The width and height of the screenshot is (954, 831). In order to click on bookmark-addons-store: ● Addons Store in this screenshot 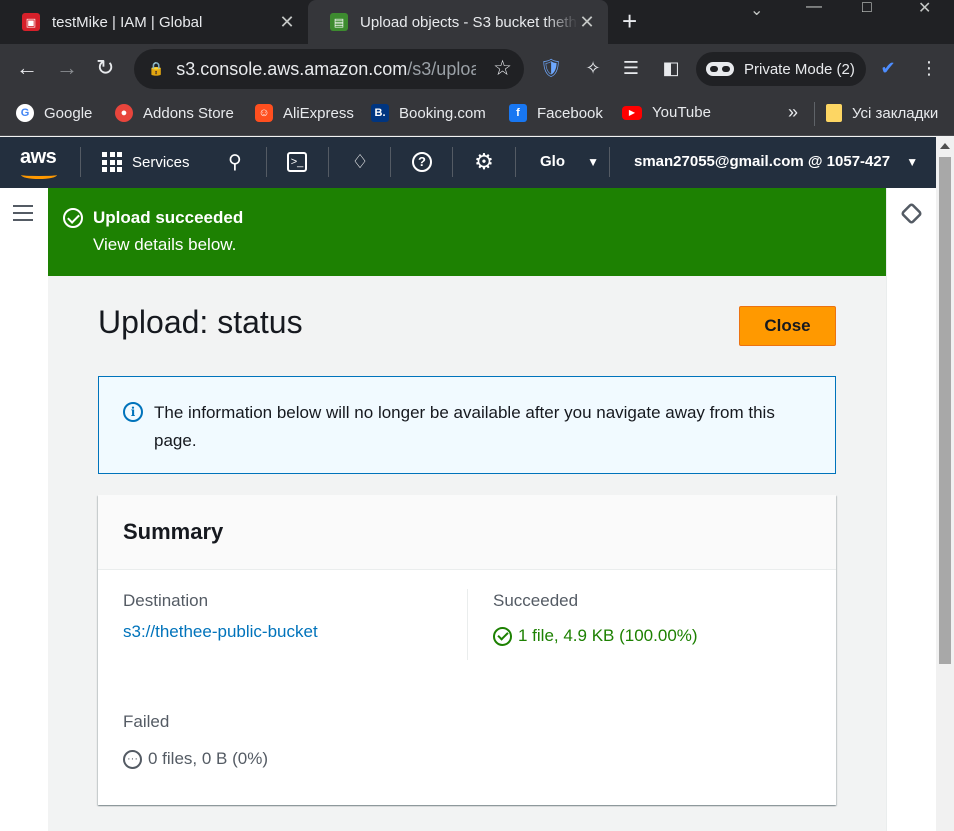, I will do `click(174, 113)`.